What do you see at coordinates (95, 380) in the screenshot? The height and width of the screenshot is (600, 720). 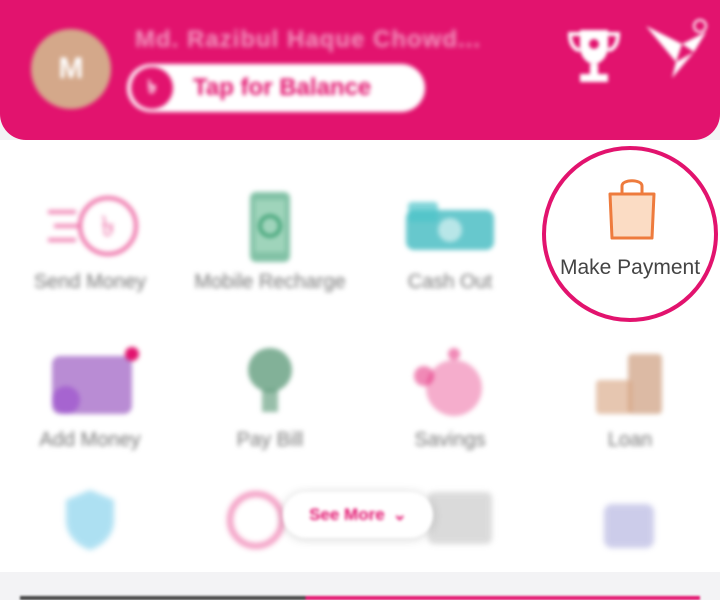 I see `add-money-icon` at bounding box center [95, 380].